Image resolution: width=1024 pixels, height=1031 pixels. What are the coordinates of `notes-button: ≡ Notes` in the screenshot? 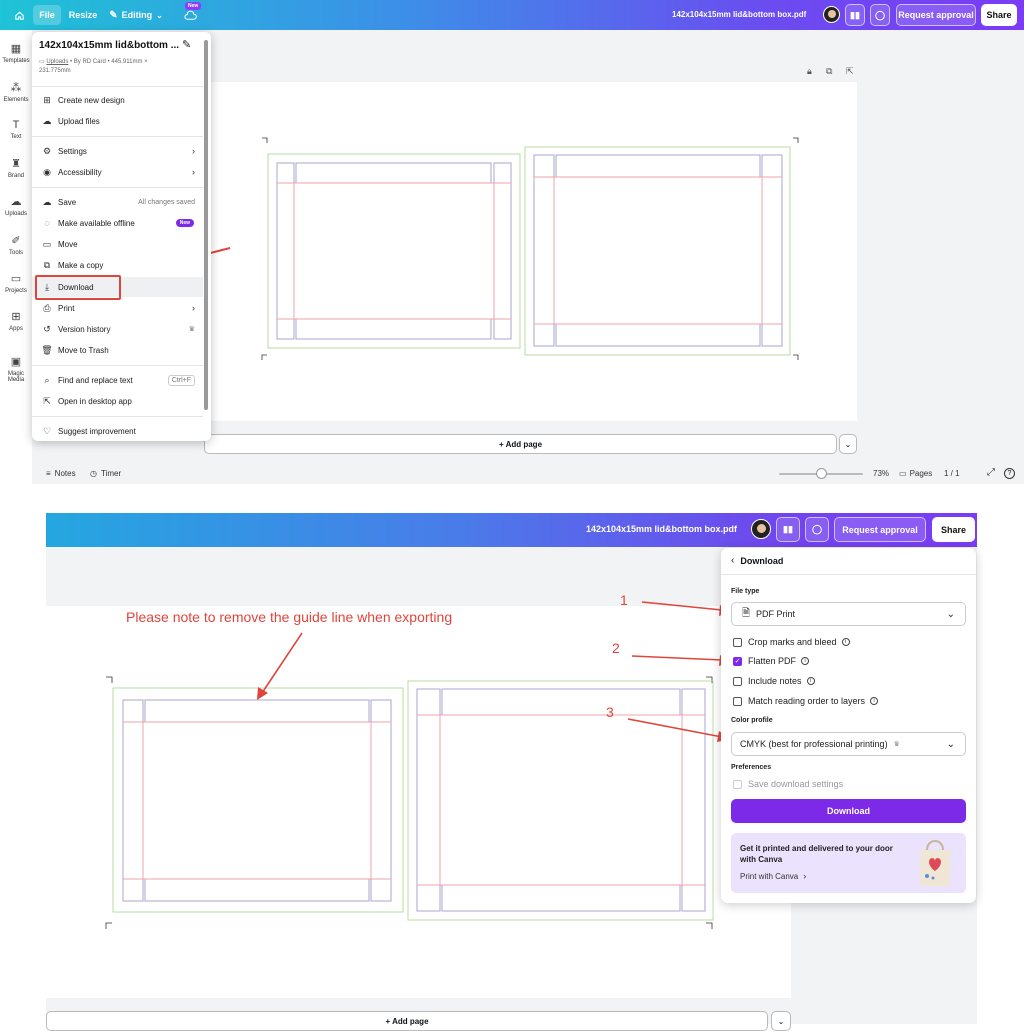 It's located at (61, 473).